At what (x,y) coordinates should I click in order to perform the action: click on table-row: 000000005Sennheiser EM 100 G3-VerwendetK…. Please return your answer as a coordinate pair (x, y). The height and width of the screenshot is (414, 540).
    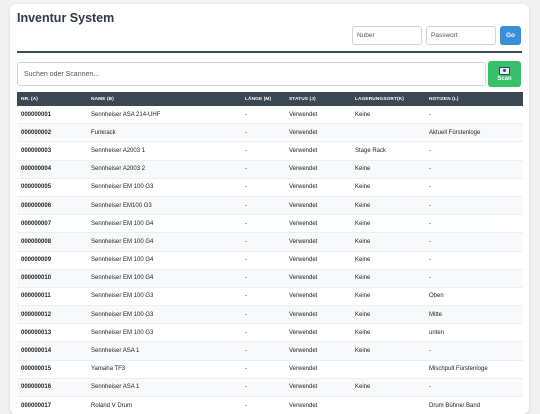
    Looking at the image, I should click on (270, 187).